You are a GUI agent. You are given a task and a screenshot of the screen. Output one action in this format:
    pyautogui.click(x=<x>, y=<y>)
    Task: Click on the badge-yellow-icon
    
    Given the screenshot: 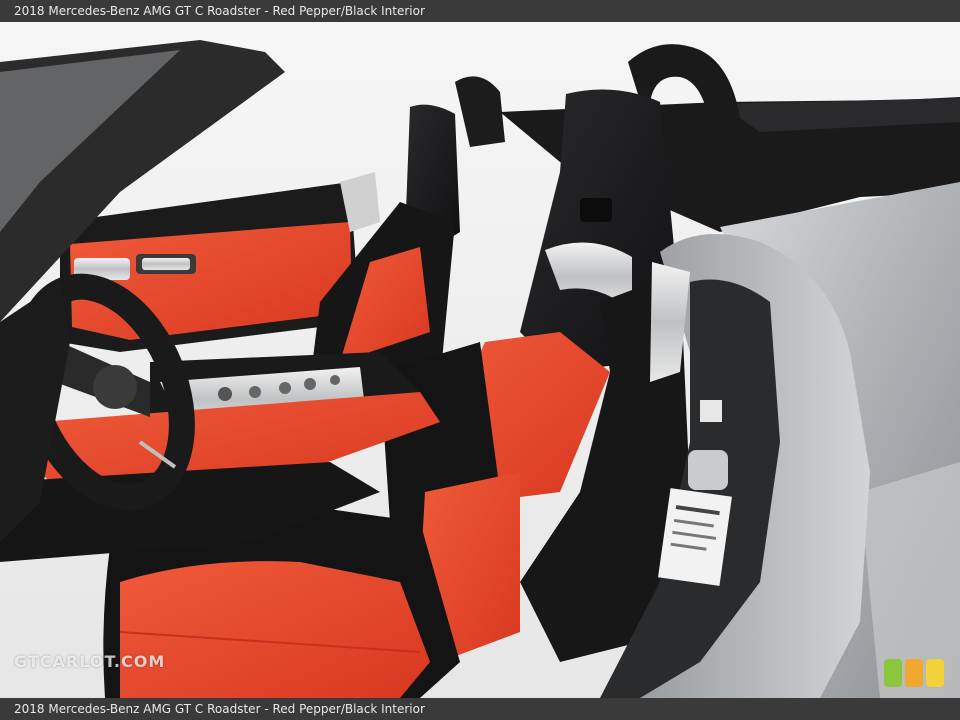 What is the action you would take?
    pyautogui.click(x=935, y=673)
    